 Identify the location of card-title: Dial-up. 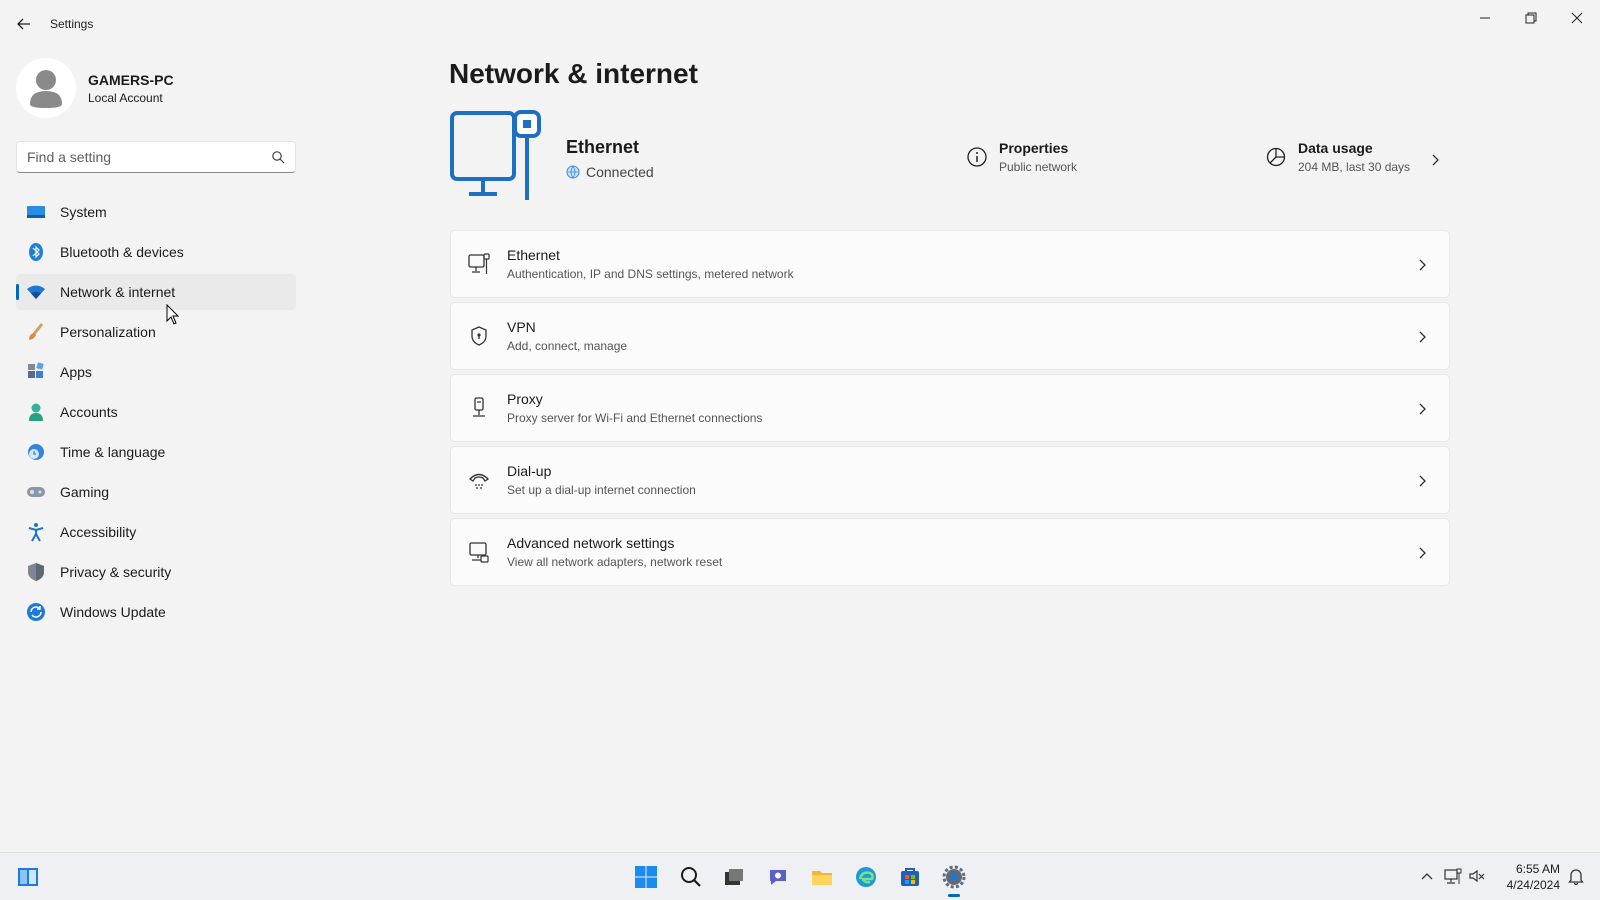
(529, 471).